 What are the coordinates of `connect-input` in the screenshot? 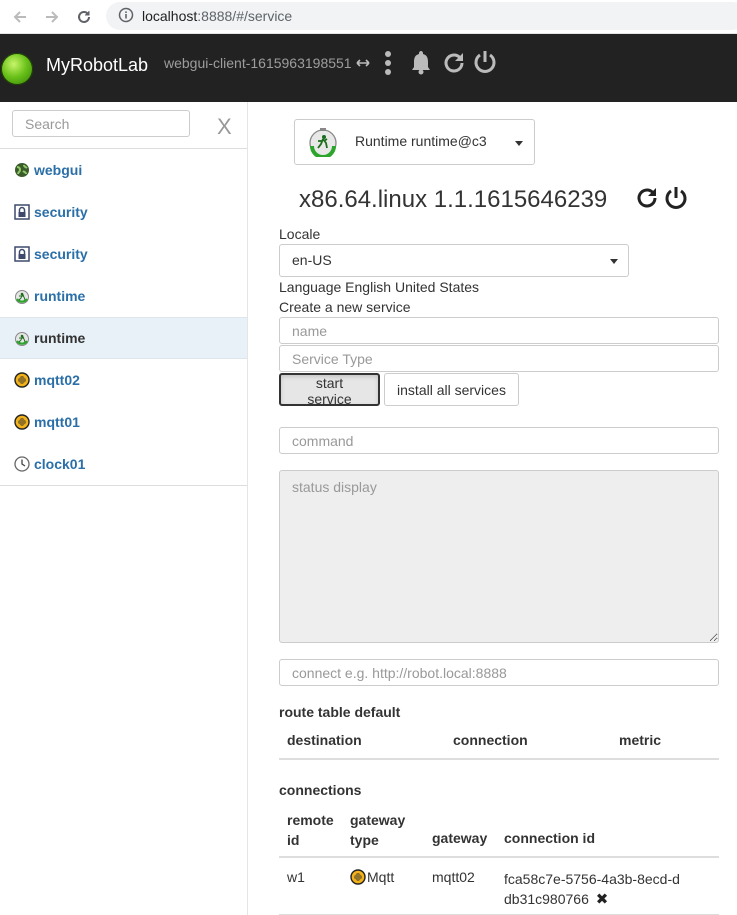 It's located at (499, 672).